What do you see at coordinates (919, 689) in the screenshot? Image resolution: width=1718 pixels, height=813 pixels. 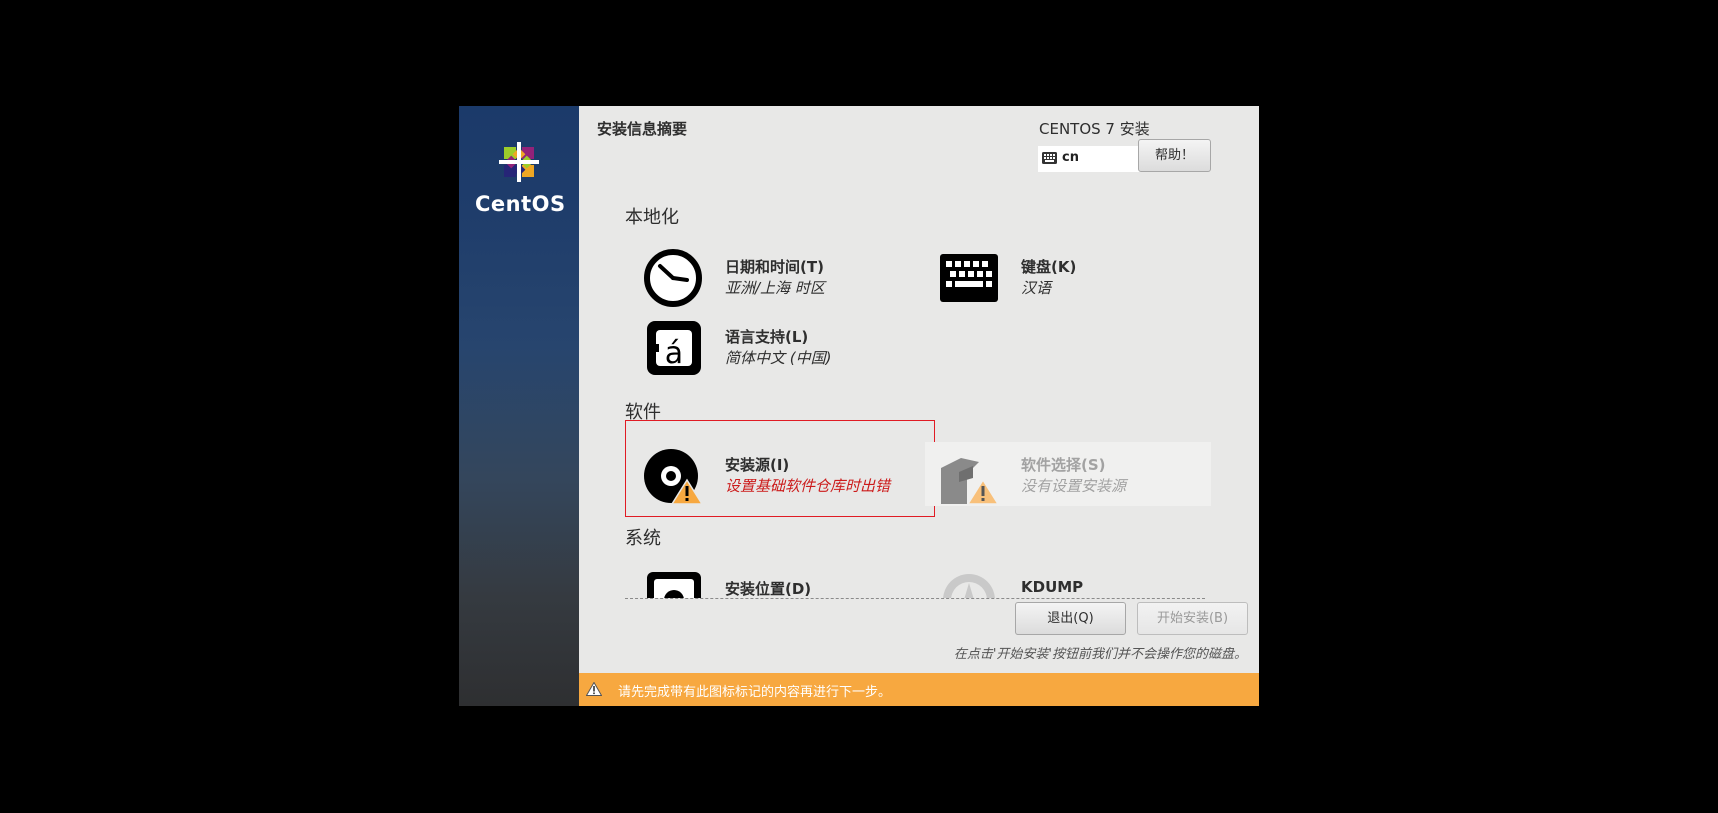 I see `warning-bar: 请先完成带有此图标标记的内容再进行下一步。` at bounding box center [919, 689].